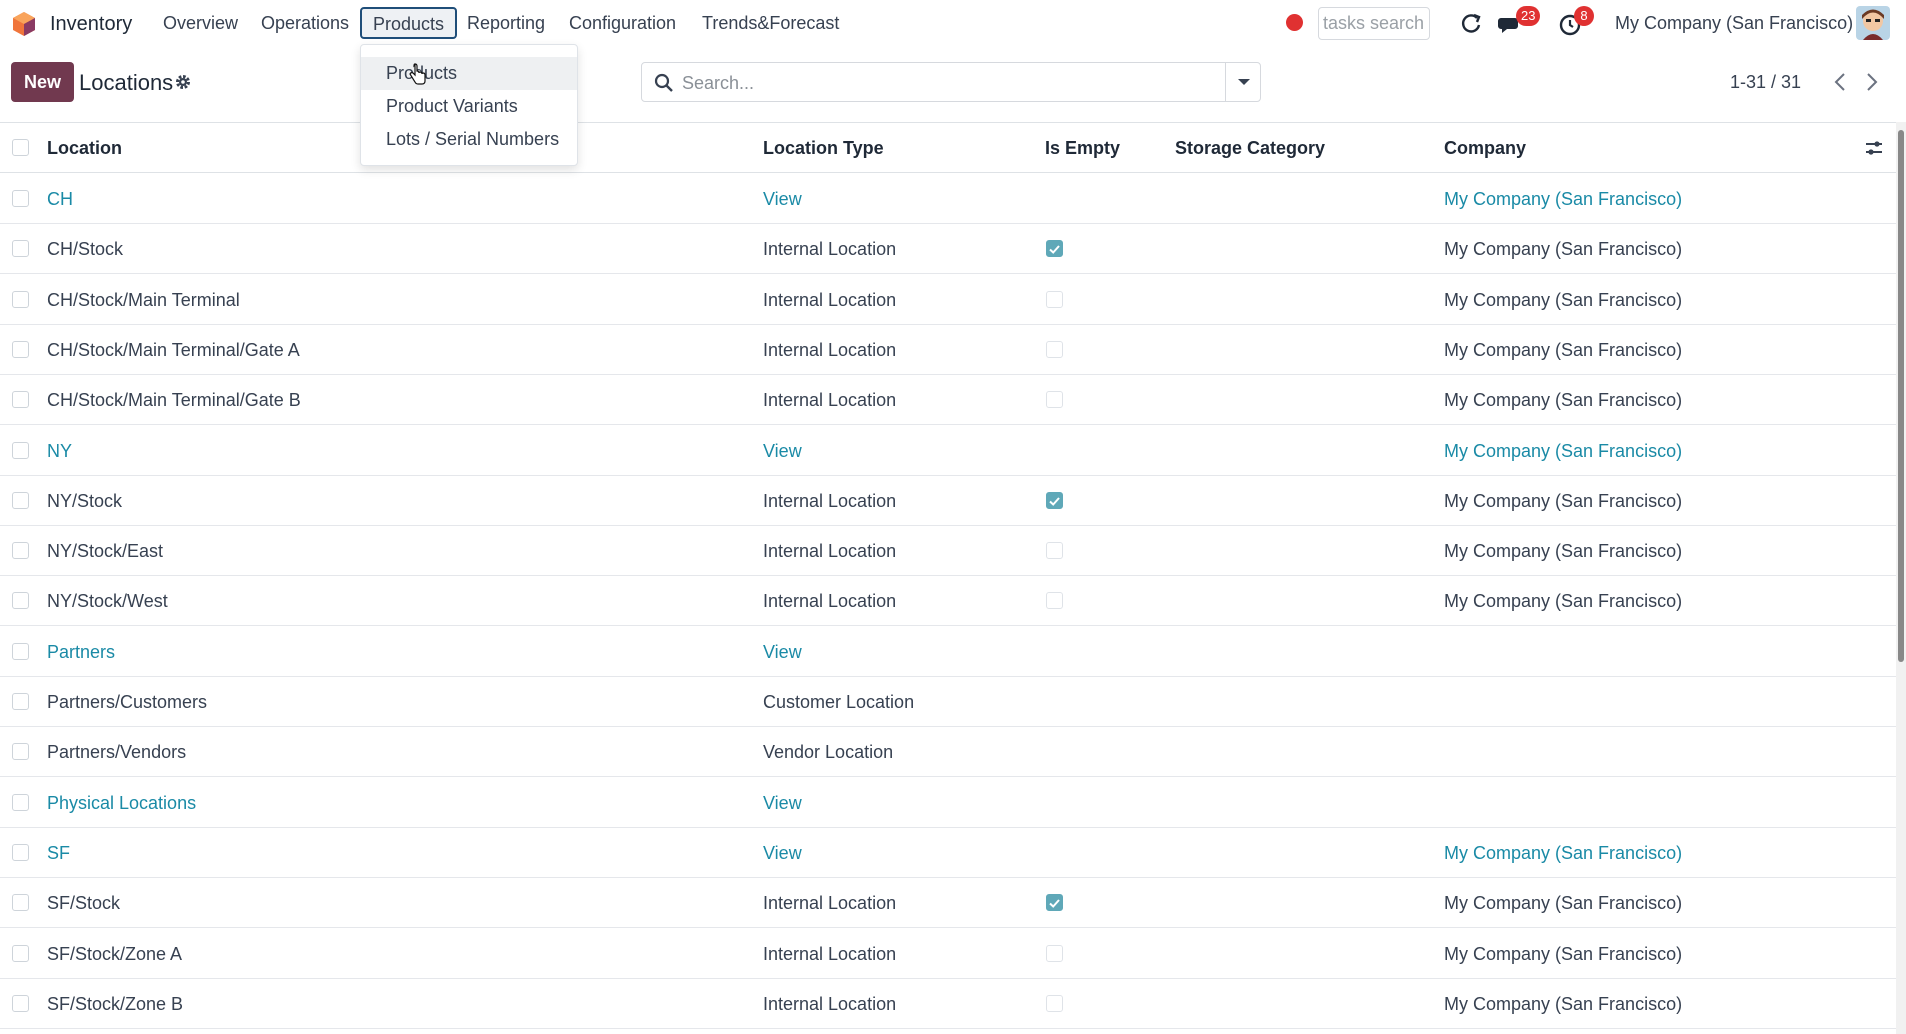 The image size is (1906, 1034). Describe the element at coordinates (469, 139) in the screenshot. I see `dropdown-item-lots-serial-numbers: Lots / Serial Numbers` at that location.